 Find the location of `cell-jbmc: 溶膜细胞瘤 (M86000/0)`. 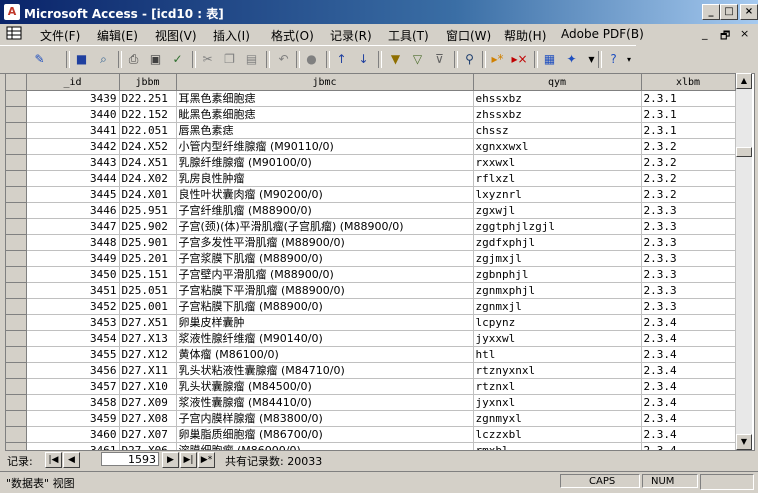

cell-jbmc: 溶膜细胞瘤 (M86000/0) is located at coordinates (325, 446).